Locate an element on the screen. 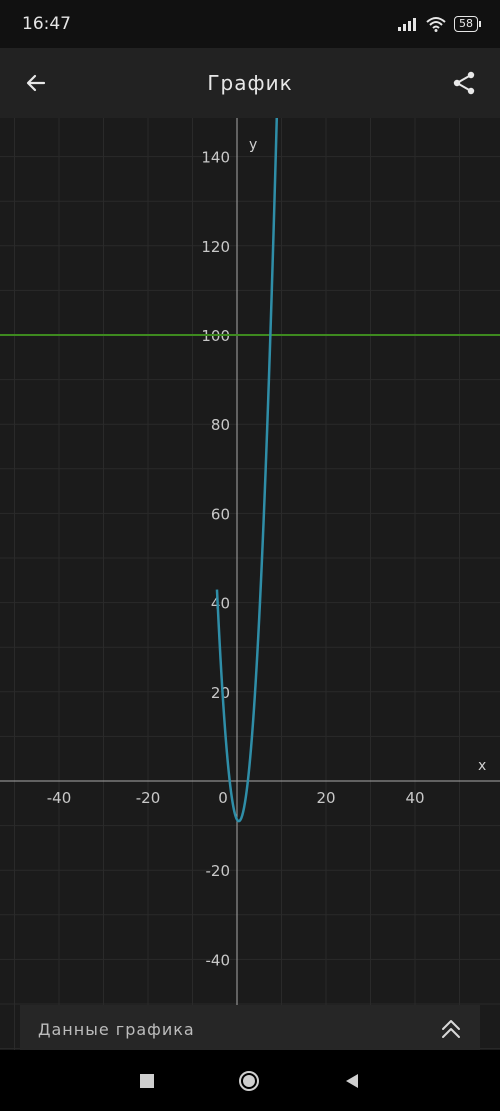  y-tick-label: 140 is located at coordinates (215, 158).